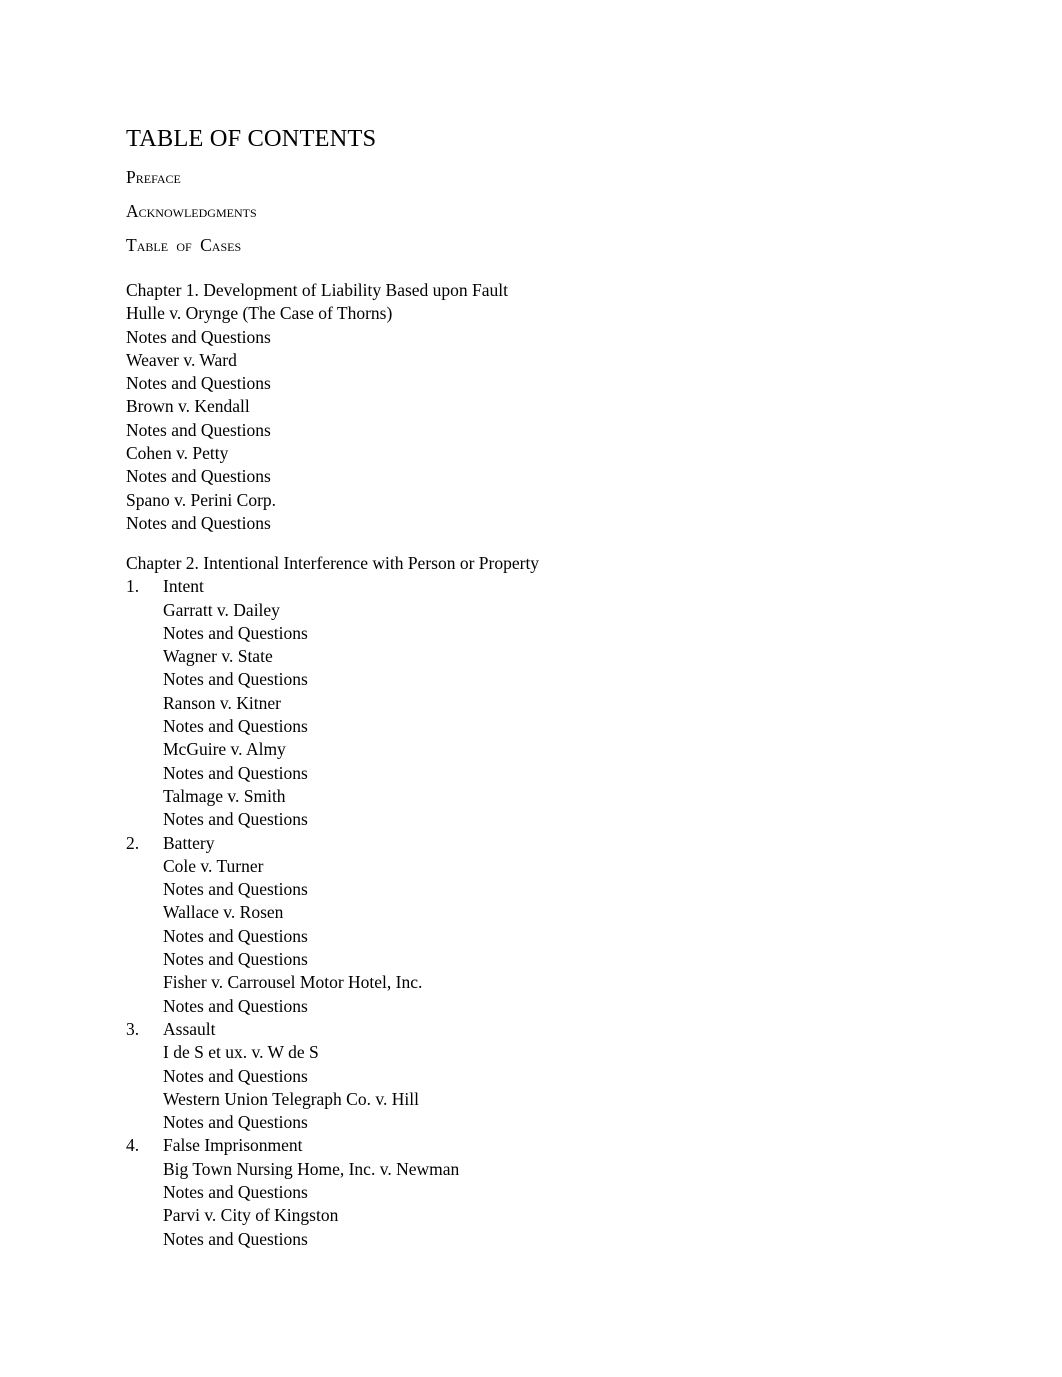 The width and height of the screenshot is (1062, 1377). What do you see at coordinates (183, 586) in the screenshot?
I see `section-title: Intent` at bounding box center [183, 586].